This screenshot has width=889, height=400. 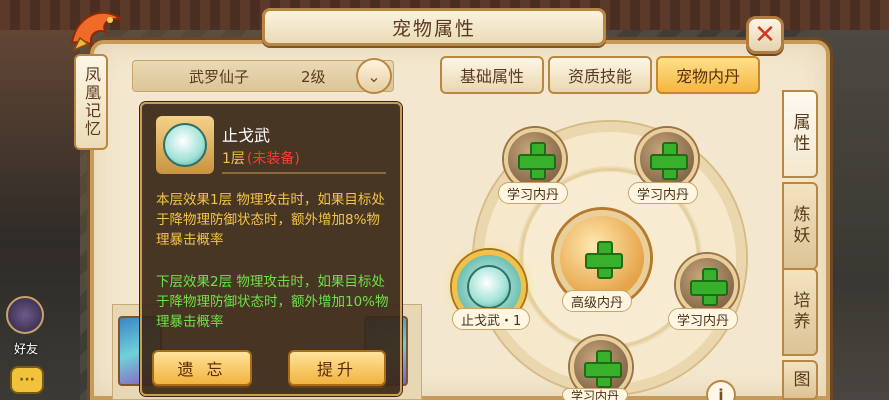 I want to click on window-title-bar: 宠物属性, so click(x=434, y=27).